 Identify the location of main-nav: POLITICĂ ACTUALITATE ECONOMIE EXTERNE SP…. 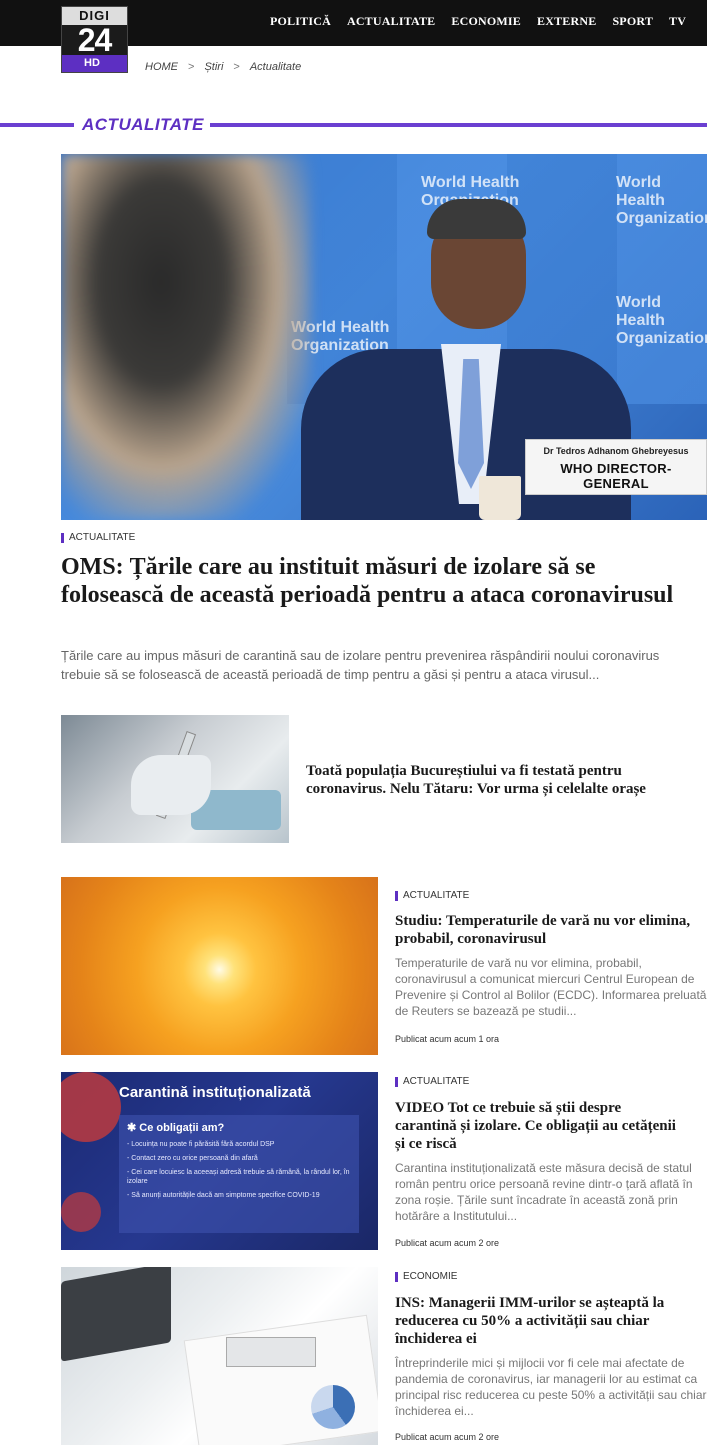
(478, 21).